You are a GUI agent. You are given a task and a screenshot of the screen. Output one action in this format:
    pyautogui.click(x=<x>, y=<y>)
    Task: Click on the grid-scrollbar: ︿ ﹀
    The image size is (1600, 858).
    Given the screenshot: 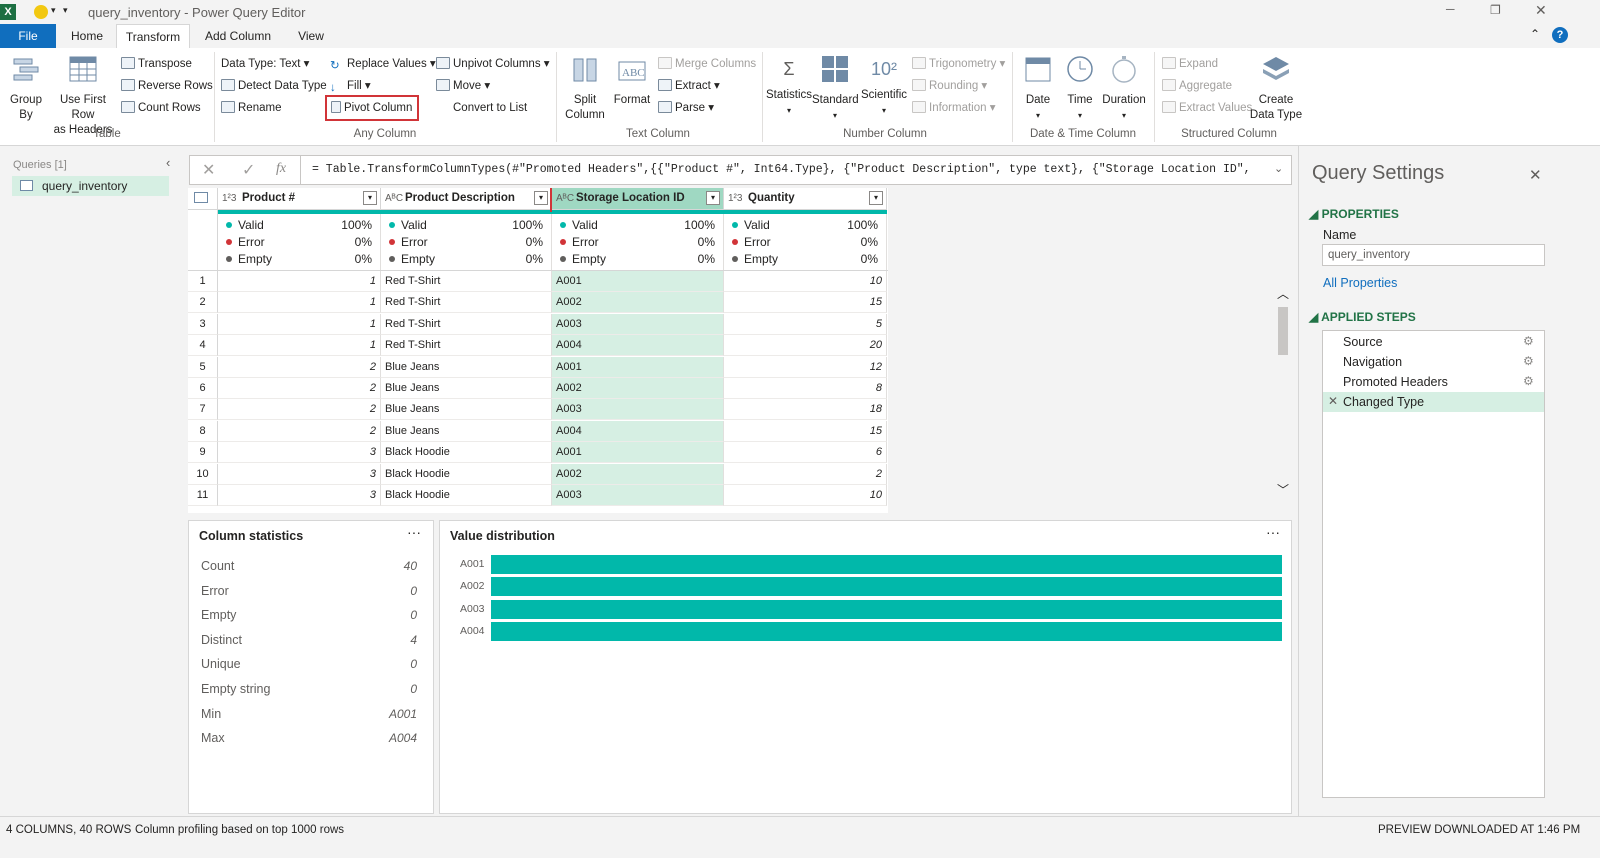 What is the action you would take?
    pyautogui.click(x=1284, y=393)
    